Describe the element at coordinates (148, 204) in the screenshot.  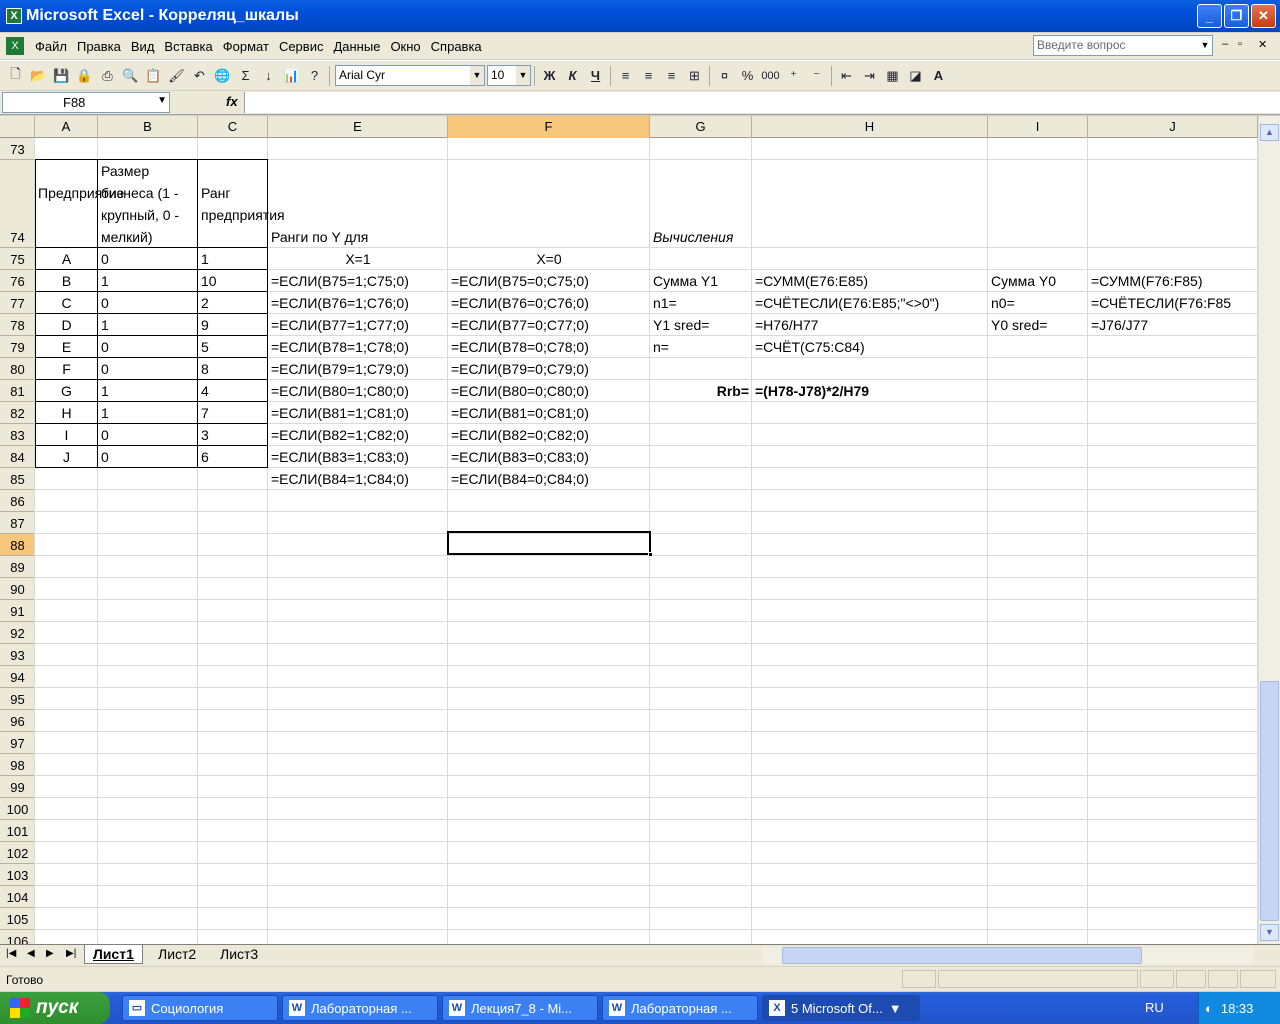
I see `cell-b74: Размер бизнеса (1 - крупный, 0 - мелкий)` at that location.